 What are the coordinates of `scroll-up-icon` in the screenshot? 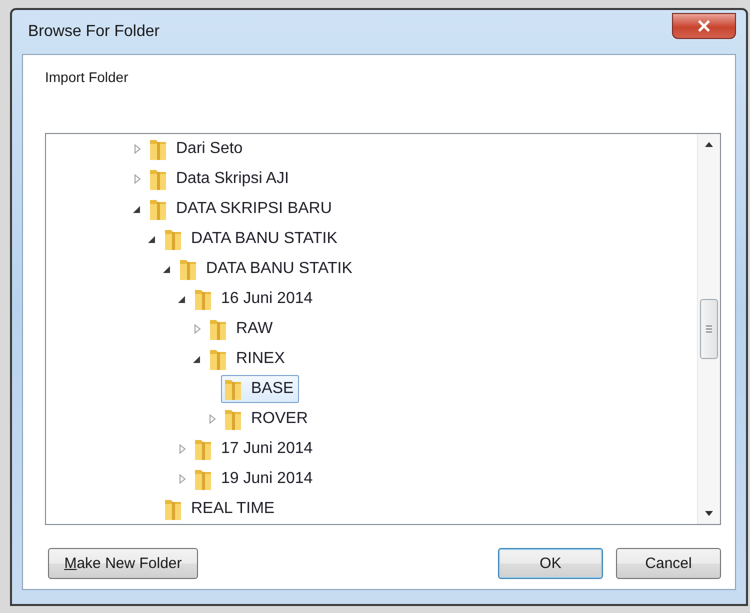 It's located at (709, 144).